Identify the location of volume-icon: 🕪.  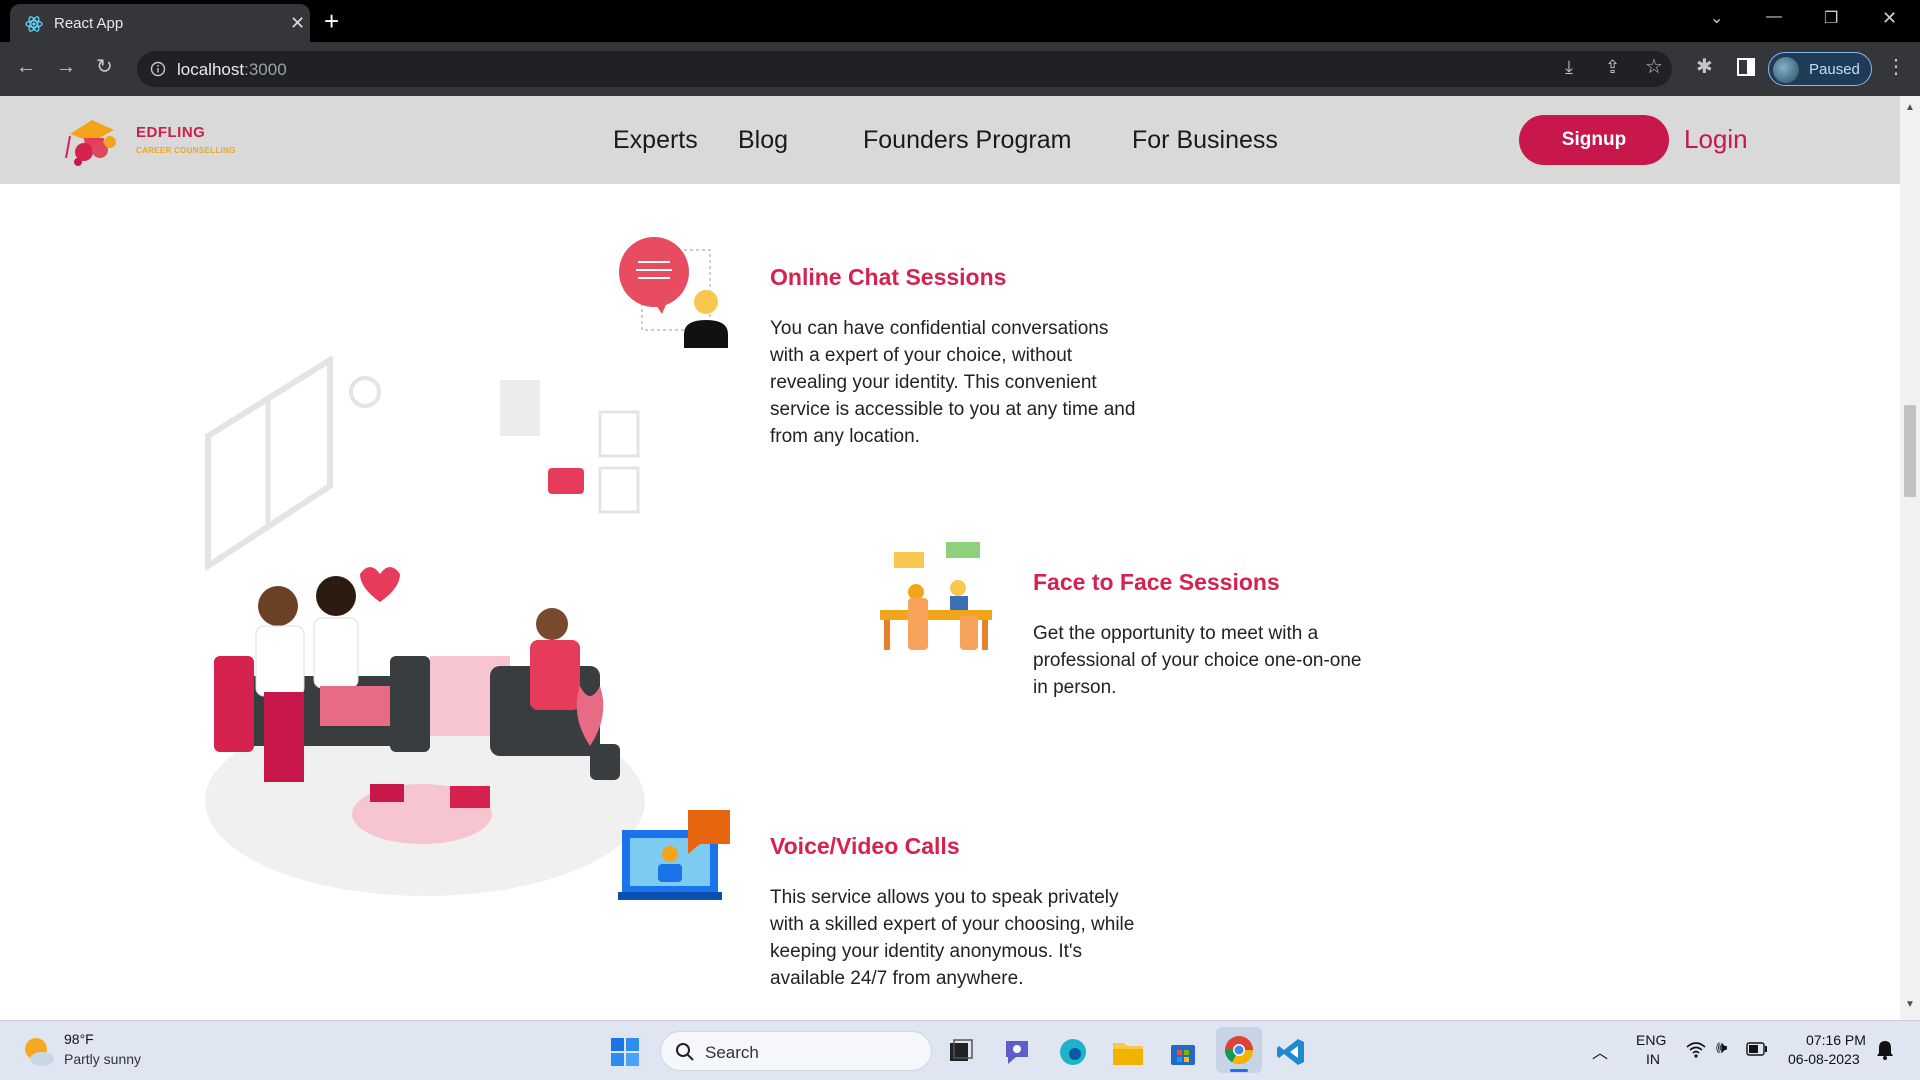
(1721, 1047).